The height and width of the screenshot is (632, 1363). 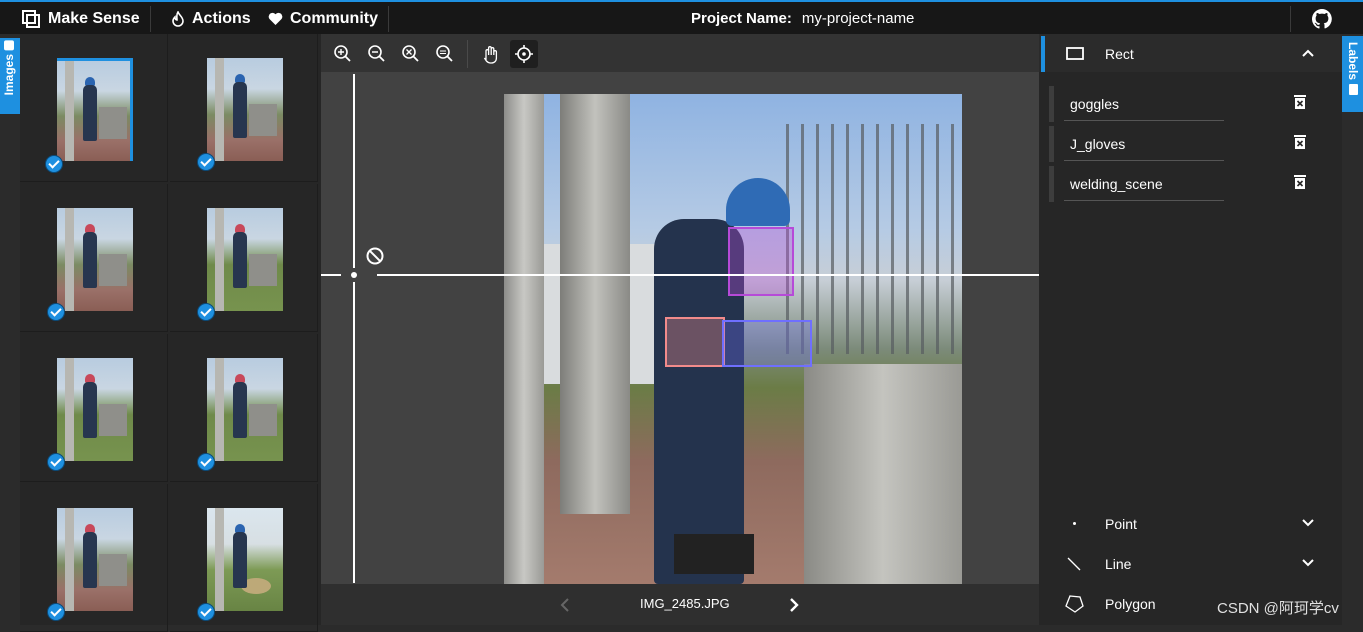 I want to click on label-name: welding_scene, so click(x=1116, y=184).